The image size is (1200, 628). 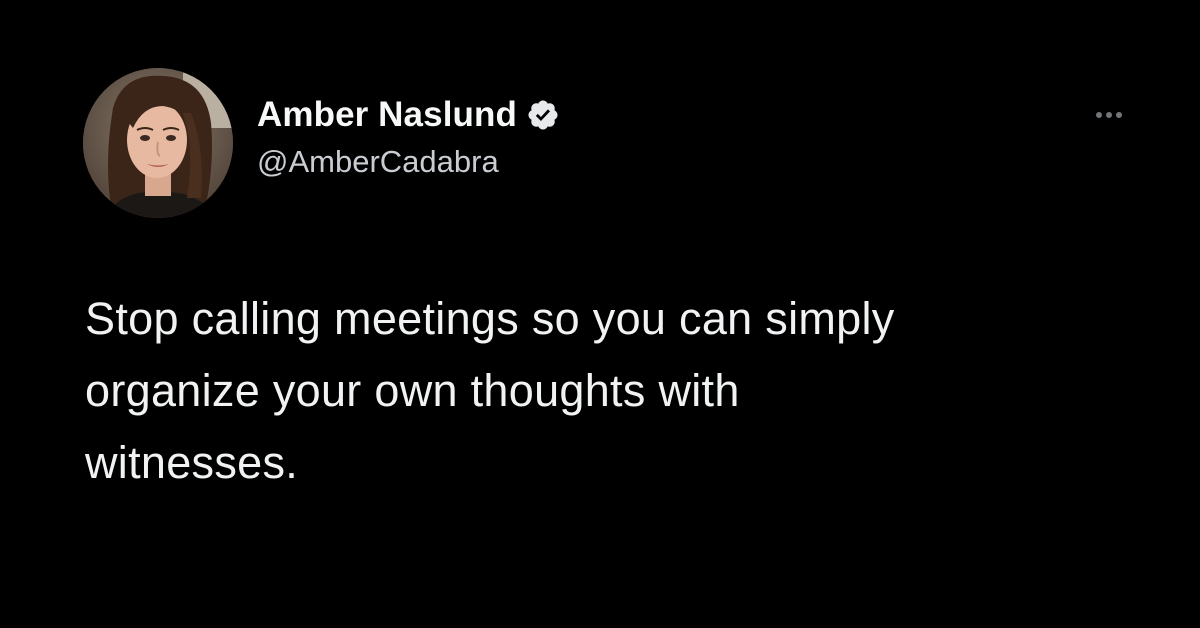 I want to click on profile-photo-icon, so click(x=158, y=143).